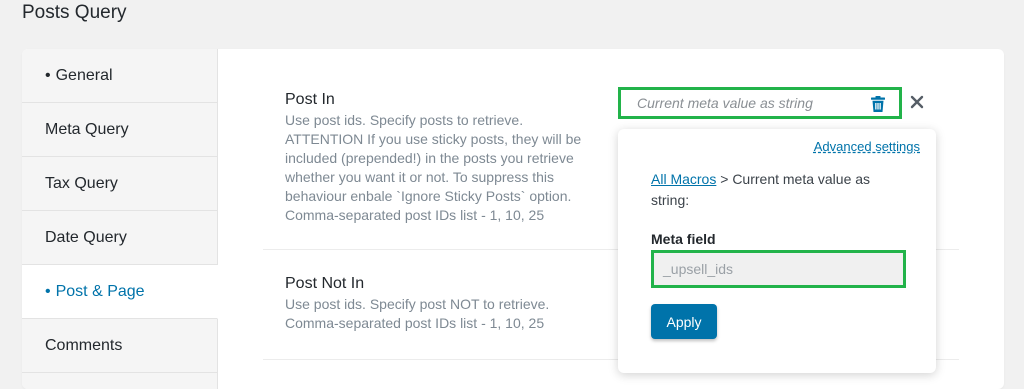 The image size is (1024, 389). I want to click on tab-label: Date Query, so click(86, 237).